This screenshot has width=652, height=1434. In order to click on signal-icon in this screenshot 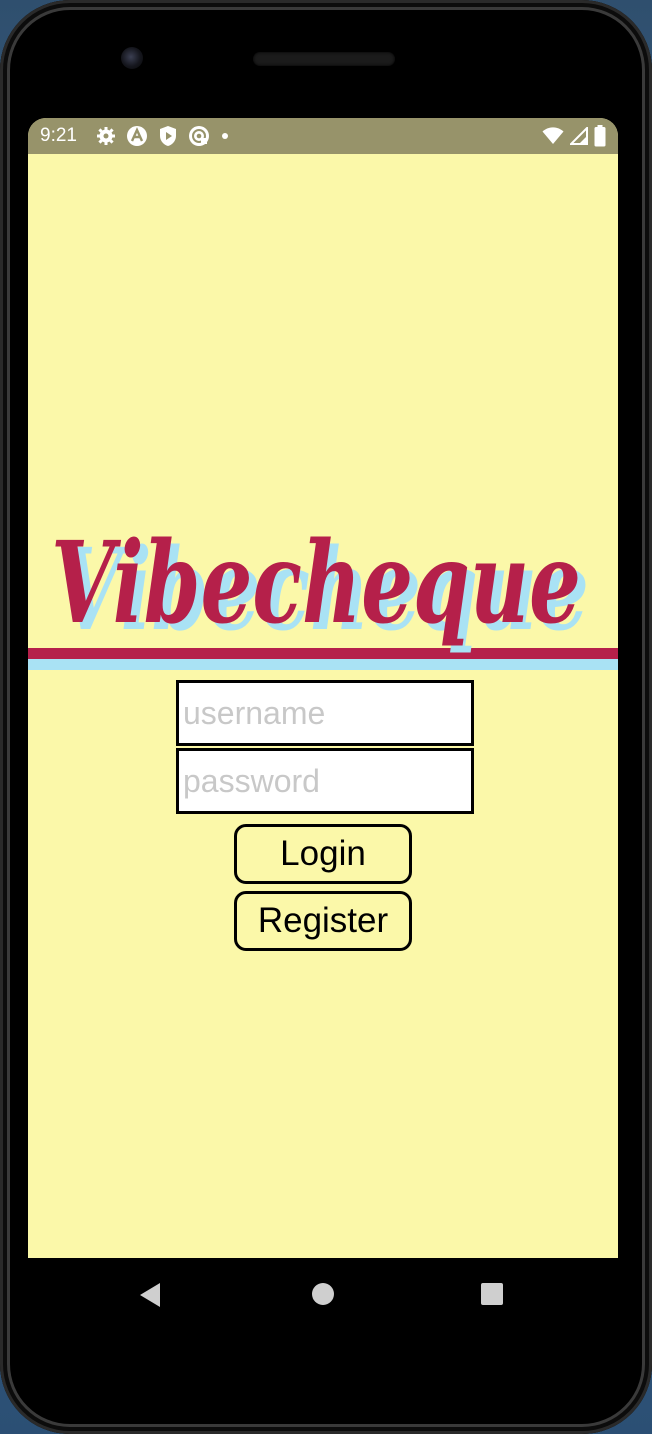, I will do `click(578, 137)`.